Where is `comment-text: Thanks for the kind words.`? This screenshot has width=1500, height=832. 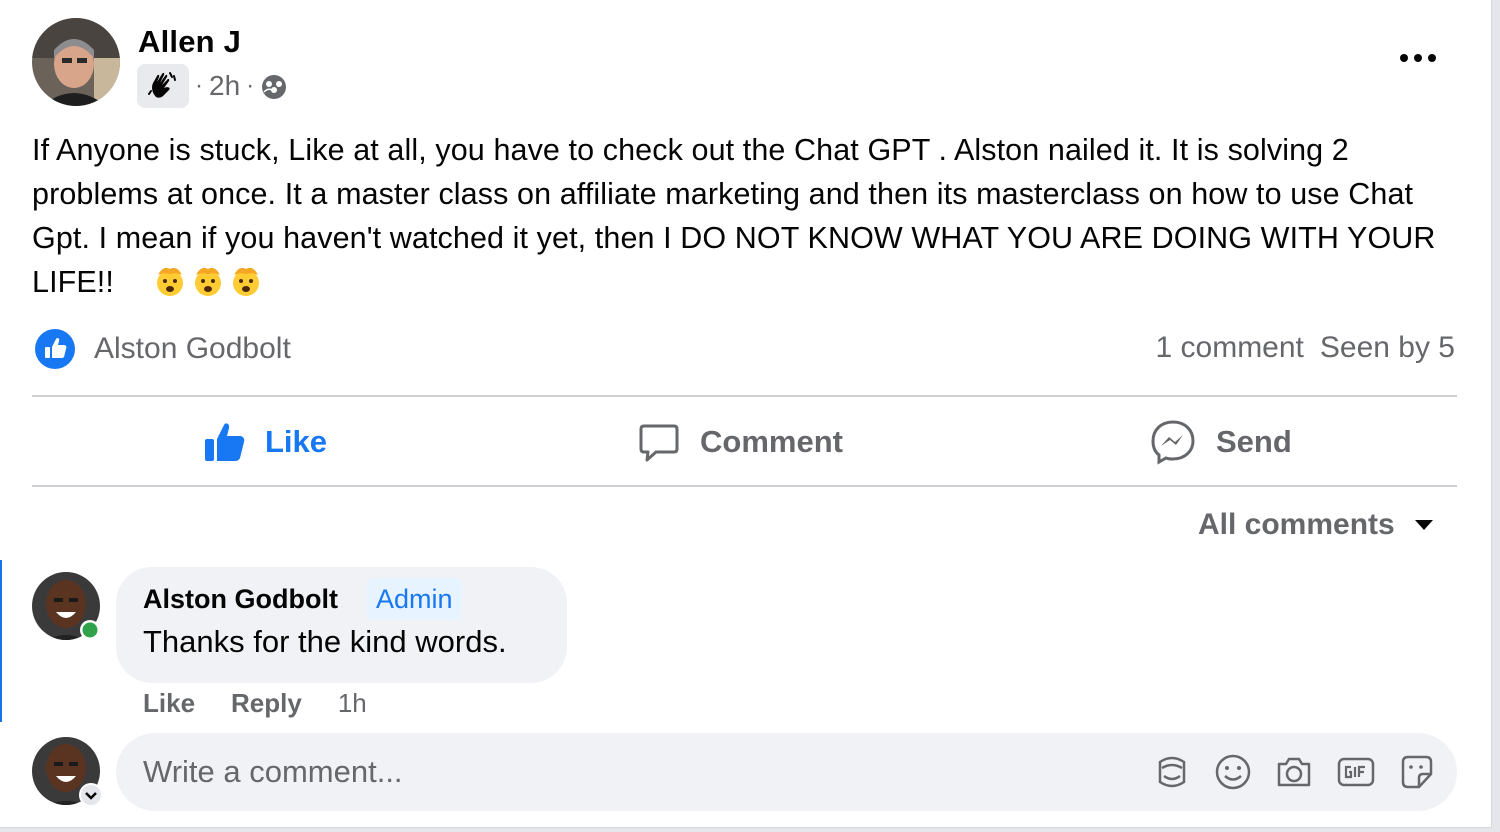 comment-text: Thanks for the kind words. is located at coordinates (325, 641).